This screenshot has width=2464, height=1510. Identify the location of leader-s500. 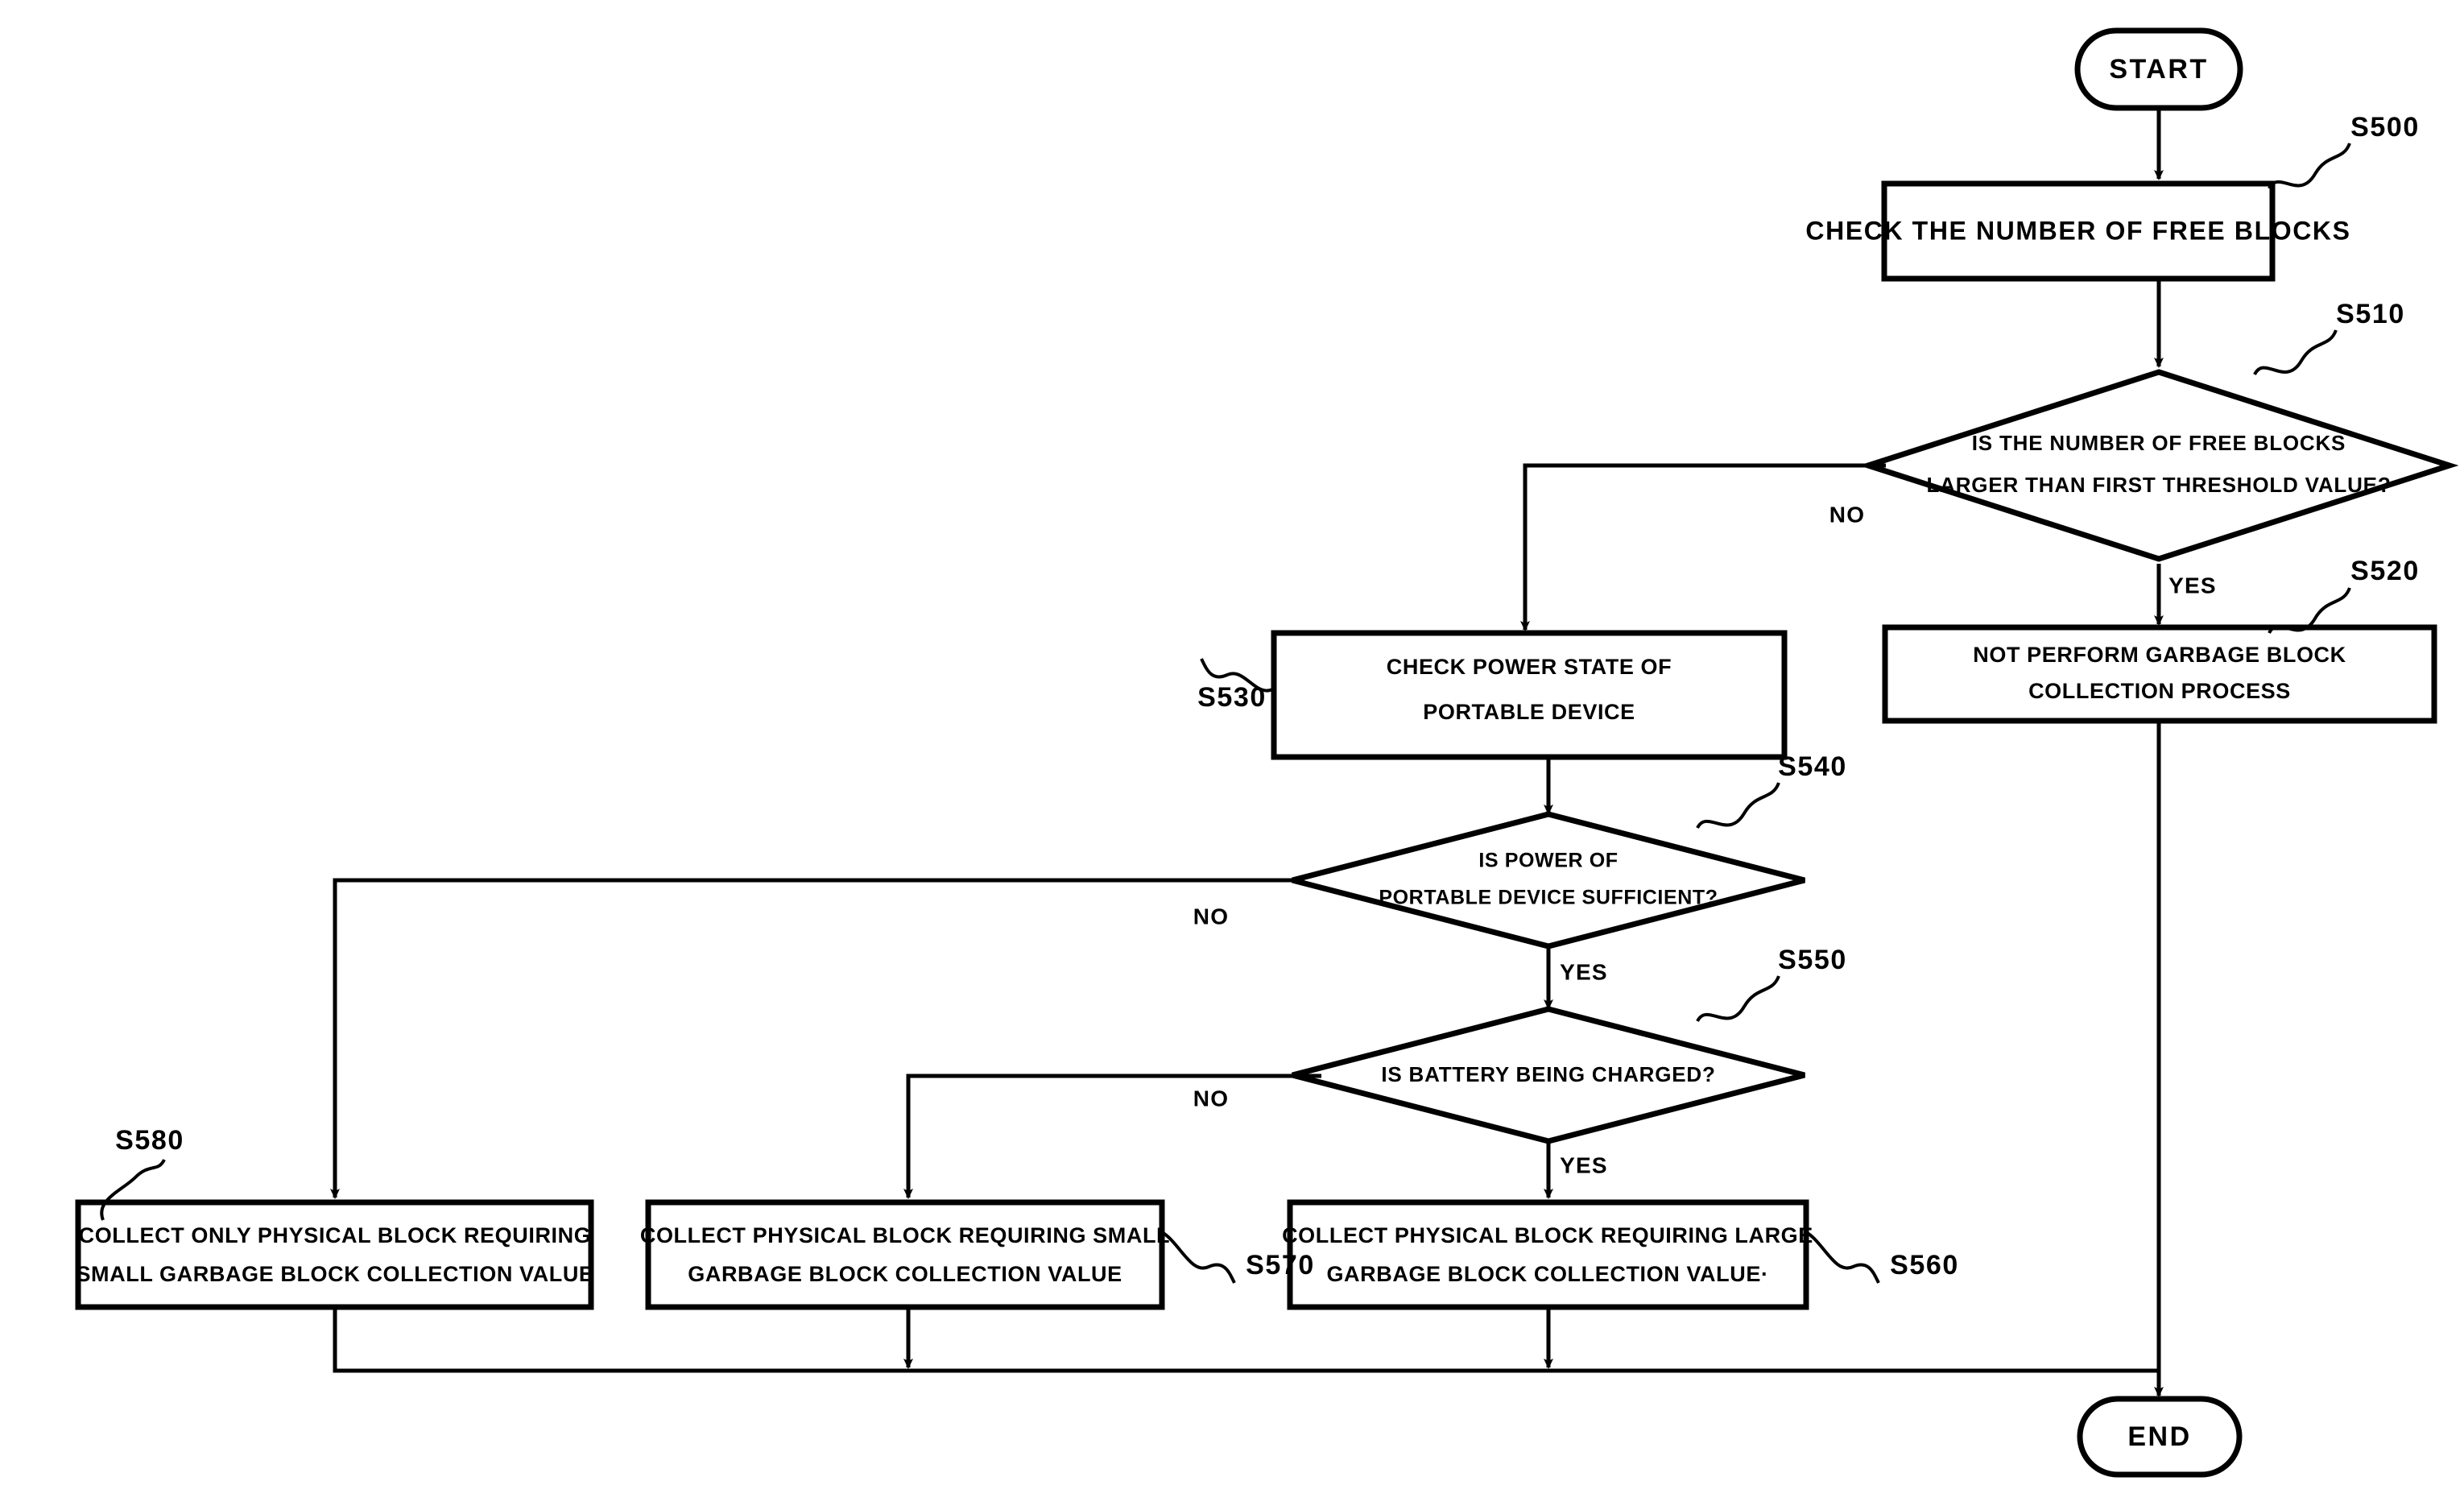
(2309, 166).